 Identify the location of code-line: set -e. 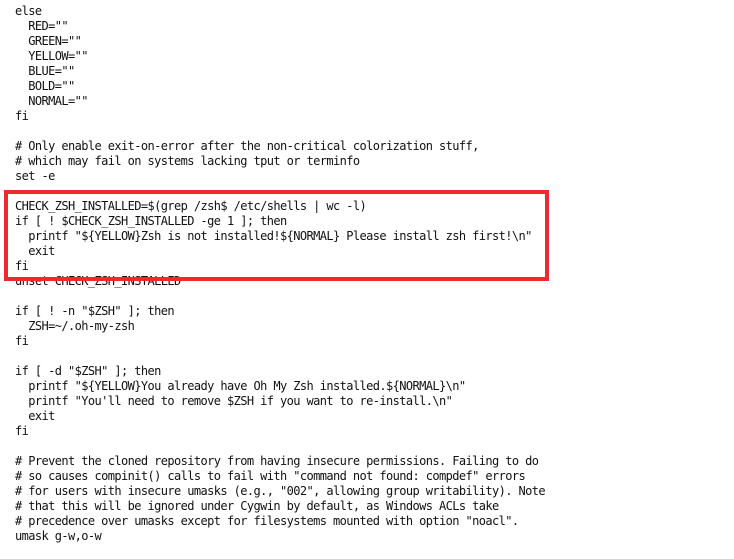
(35, 176).